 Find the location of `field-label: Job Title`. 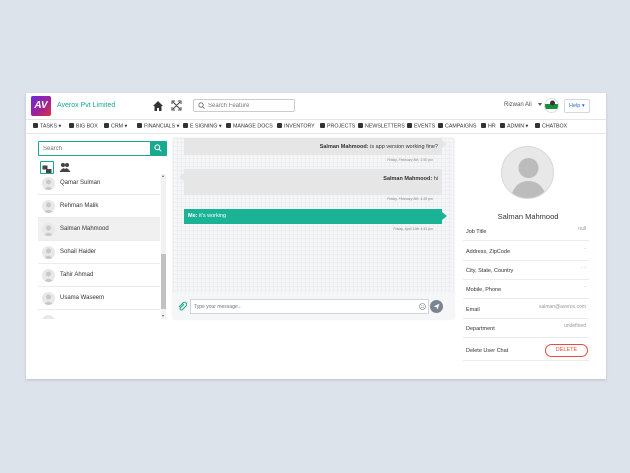

field-label: Job Title is located at coordinates (476, 232).